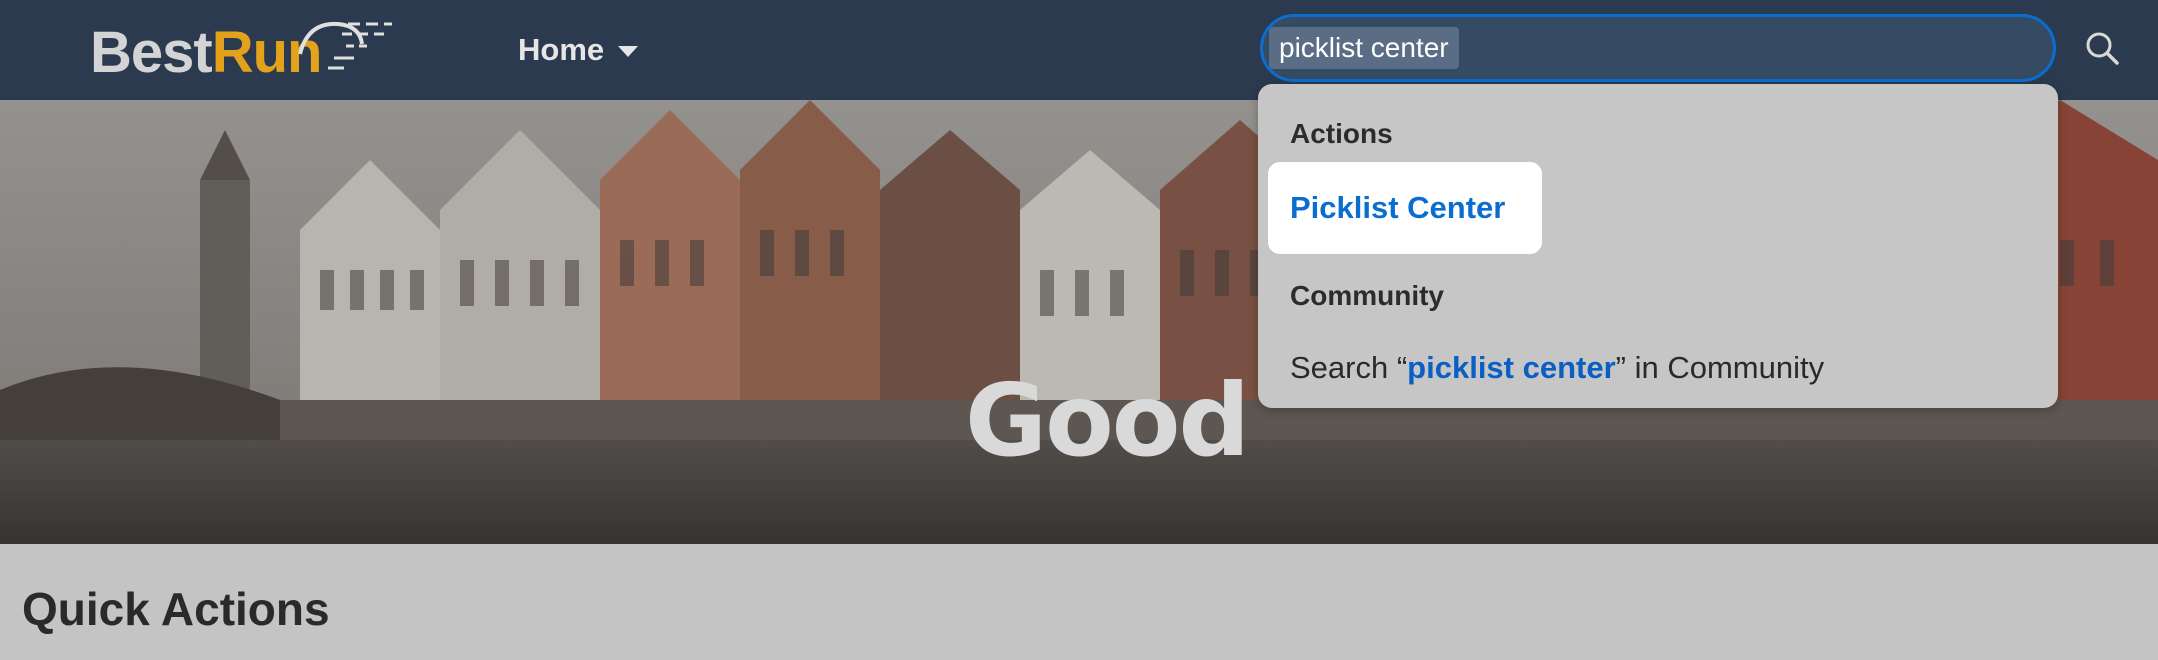 The height and width of the screenshot is (660, 2158). Describe the element at coordinates (1511, 367) in the screenshot. I see `community-search-term: picklist center` at that location.